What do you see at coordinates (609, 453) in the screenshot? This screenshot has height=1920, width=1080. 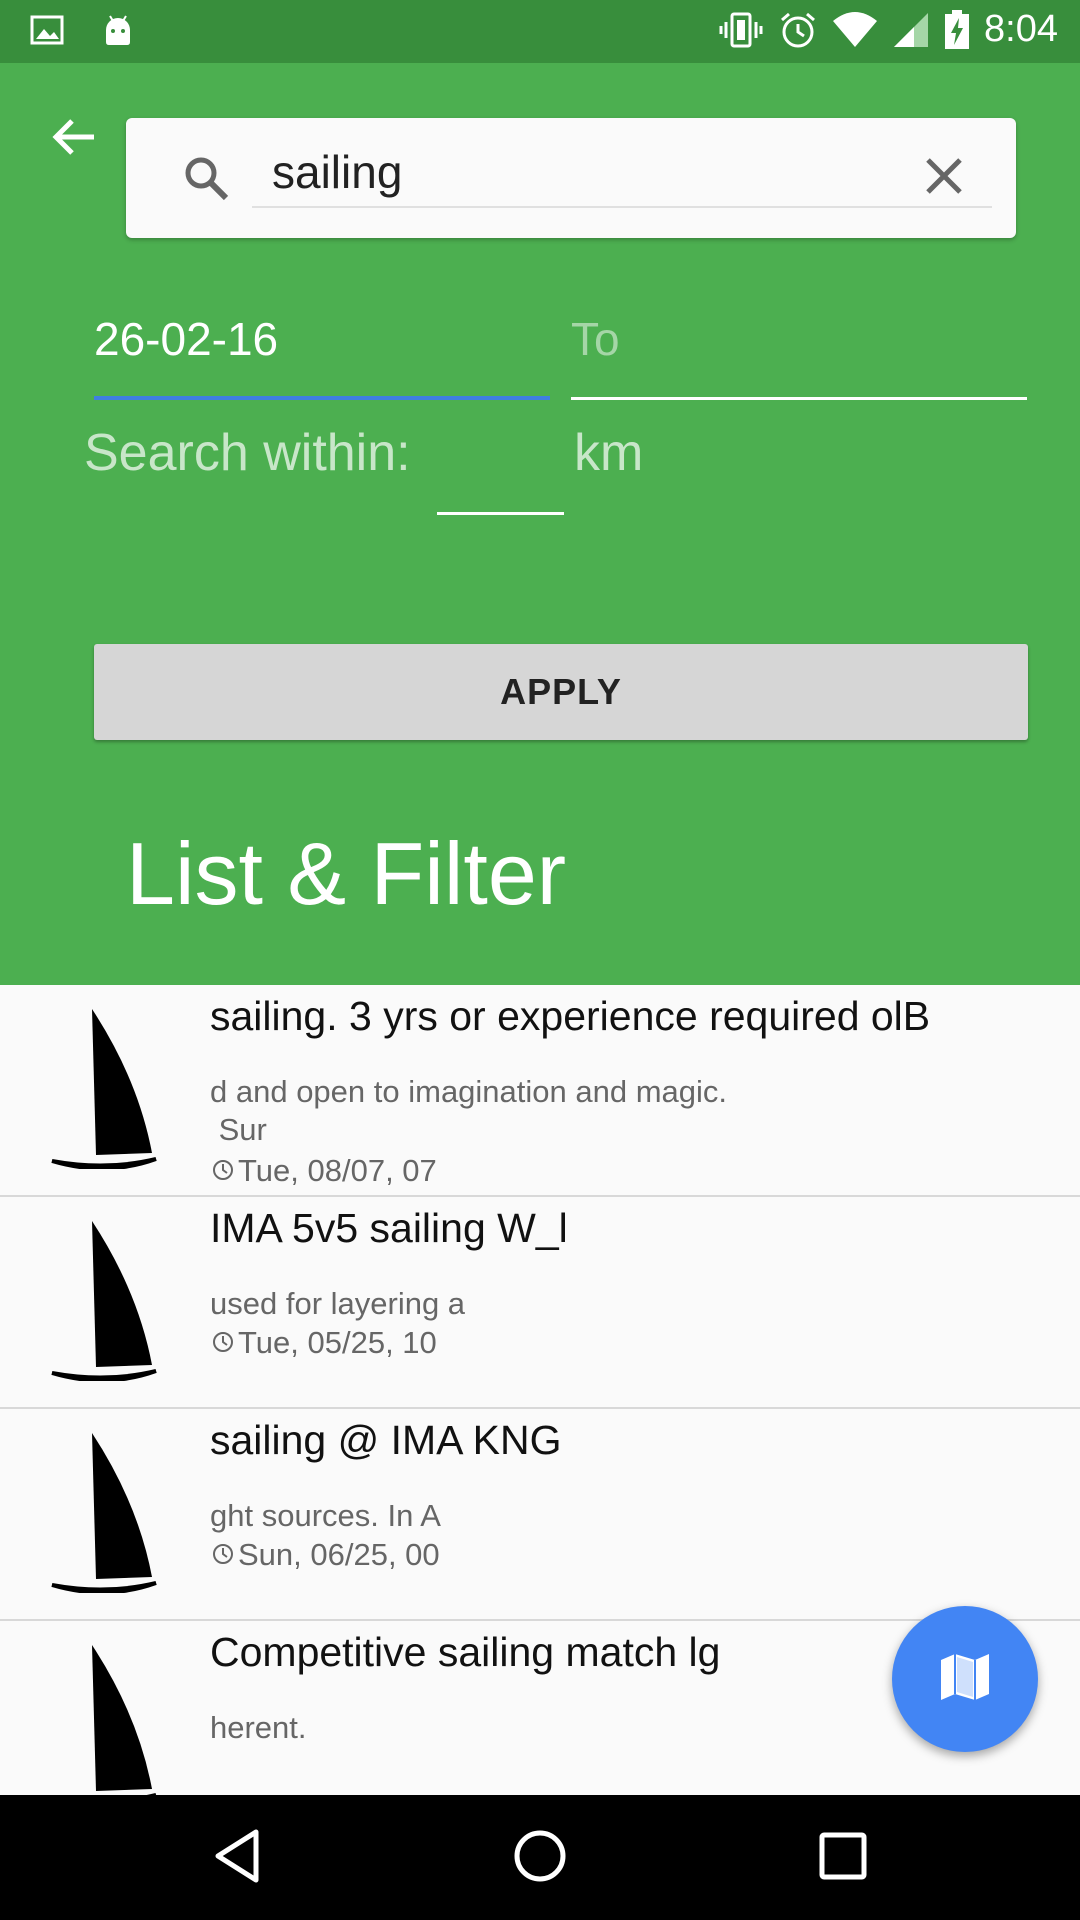 I see `km-unit-label: km` at bounding box center [609, 453].